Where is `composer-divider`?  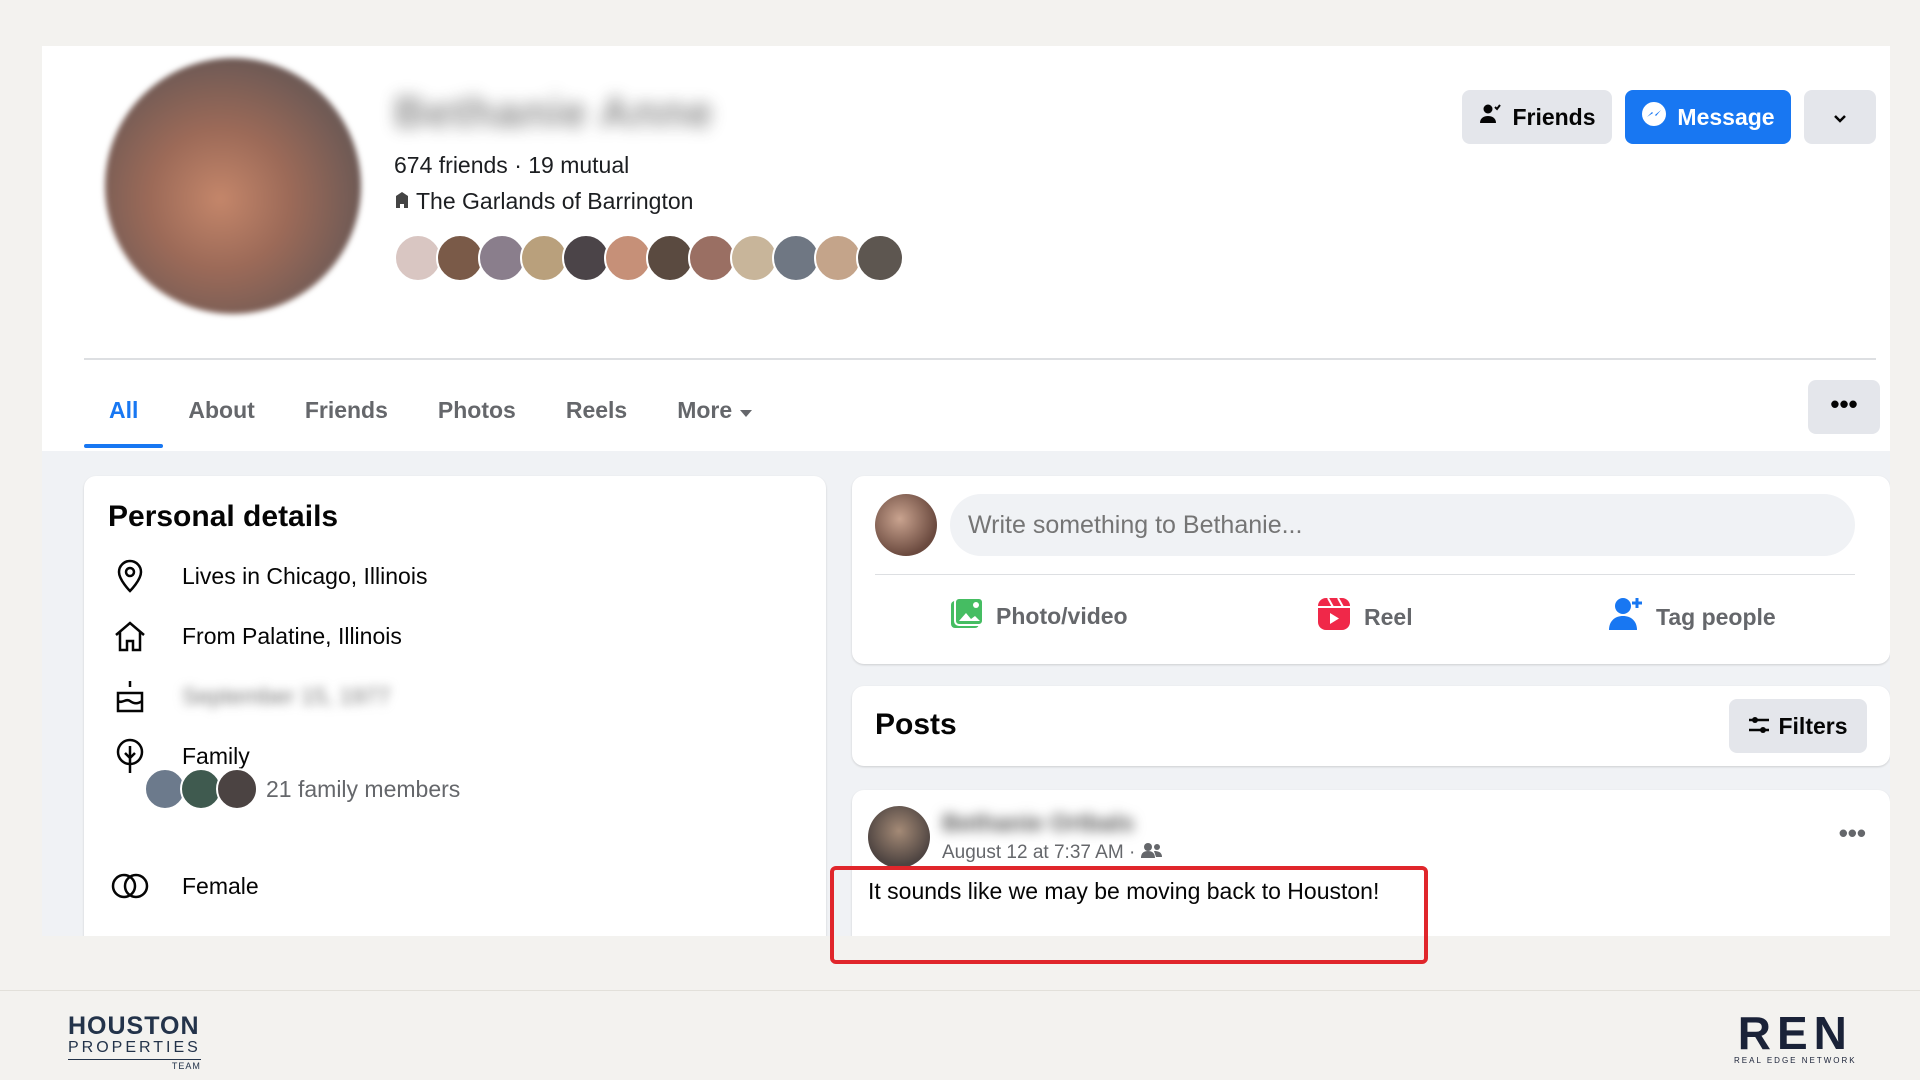
composer-divider is located at coordinates (1365, 574).